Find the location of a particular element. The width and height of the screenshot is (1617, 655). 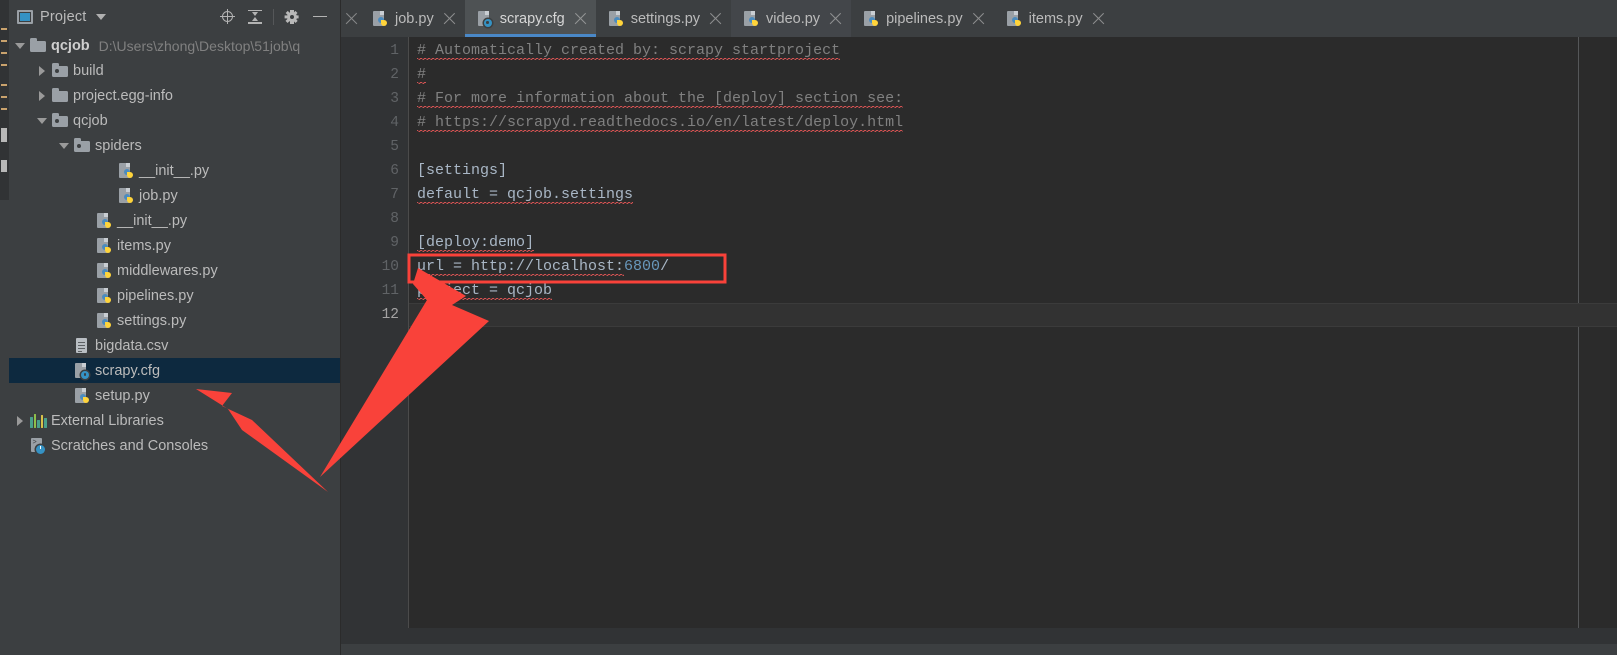

tree-item-settings-py: settings.py is located at coordinates (174, 320).